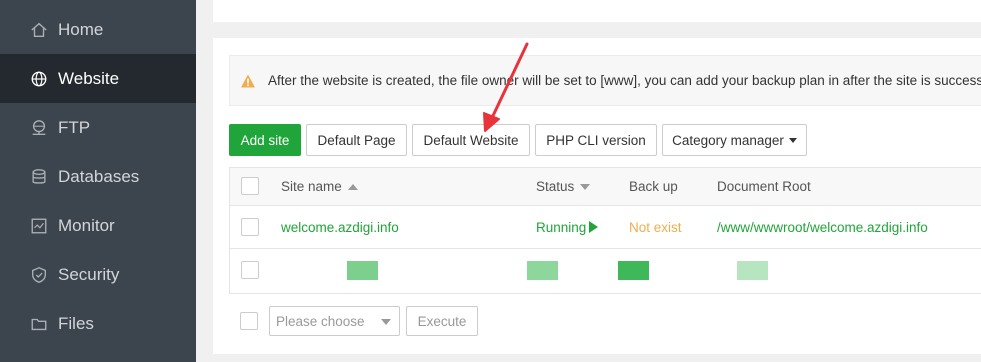  What do you see at coordinates (74, 127) in the screenshot?
I see `sidebar-item-label: FTP` at bounding box center [74, 127].